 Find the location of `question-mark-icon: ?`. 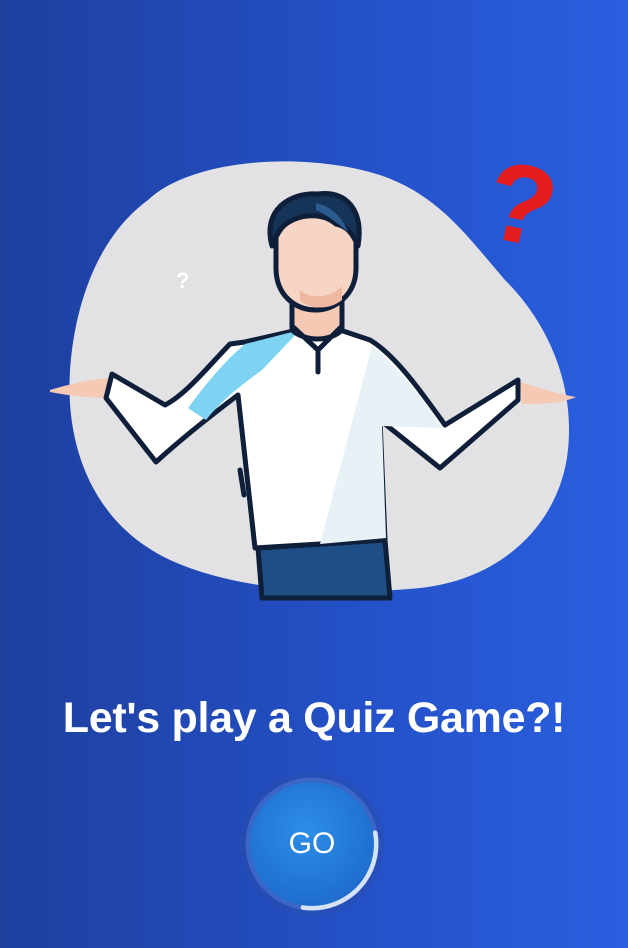

question-mark-icon: ? is located at coordinates (521, 204).